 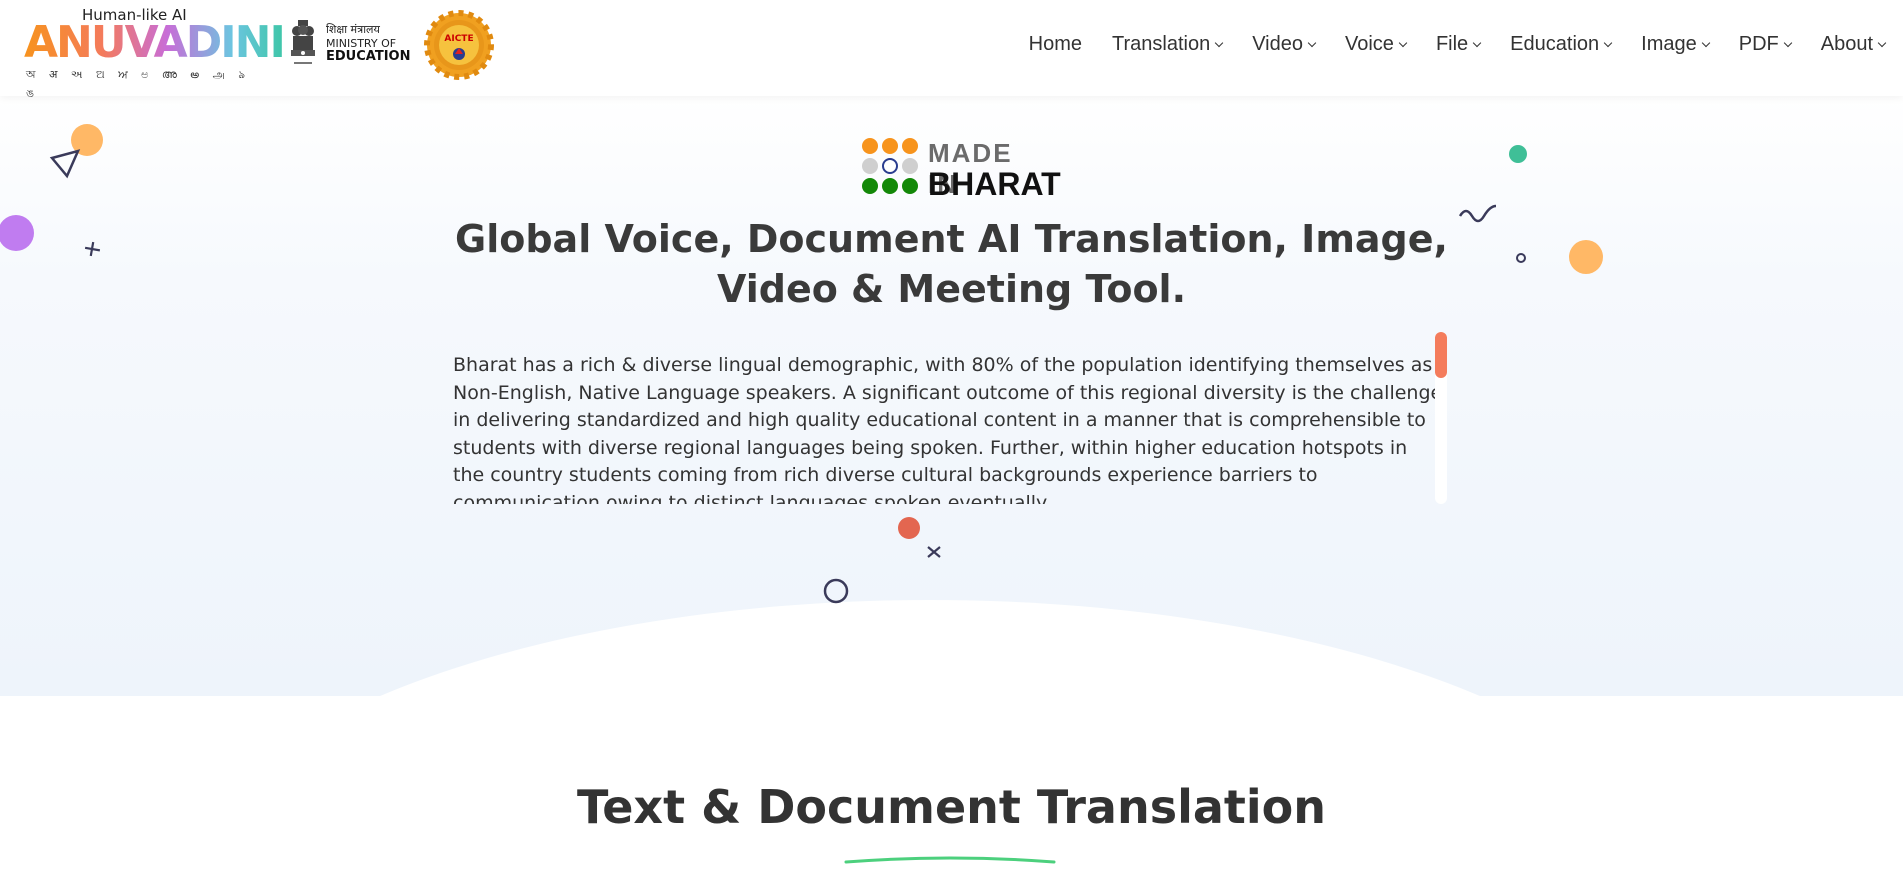 I want to click on deco-ring, so click(x=836, y=591).